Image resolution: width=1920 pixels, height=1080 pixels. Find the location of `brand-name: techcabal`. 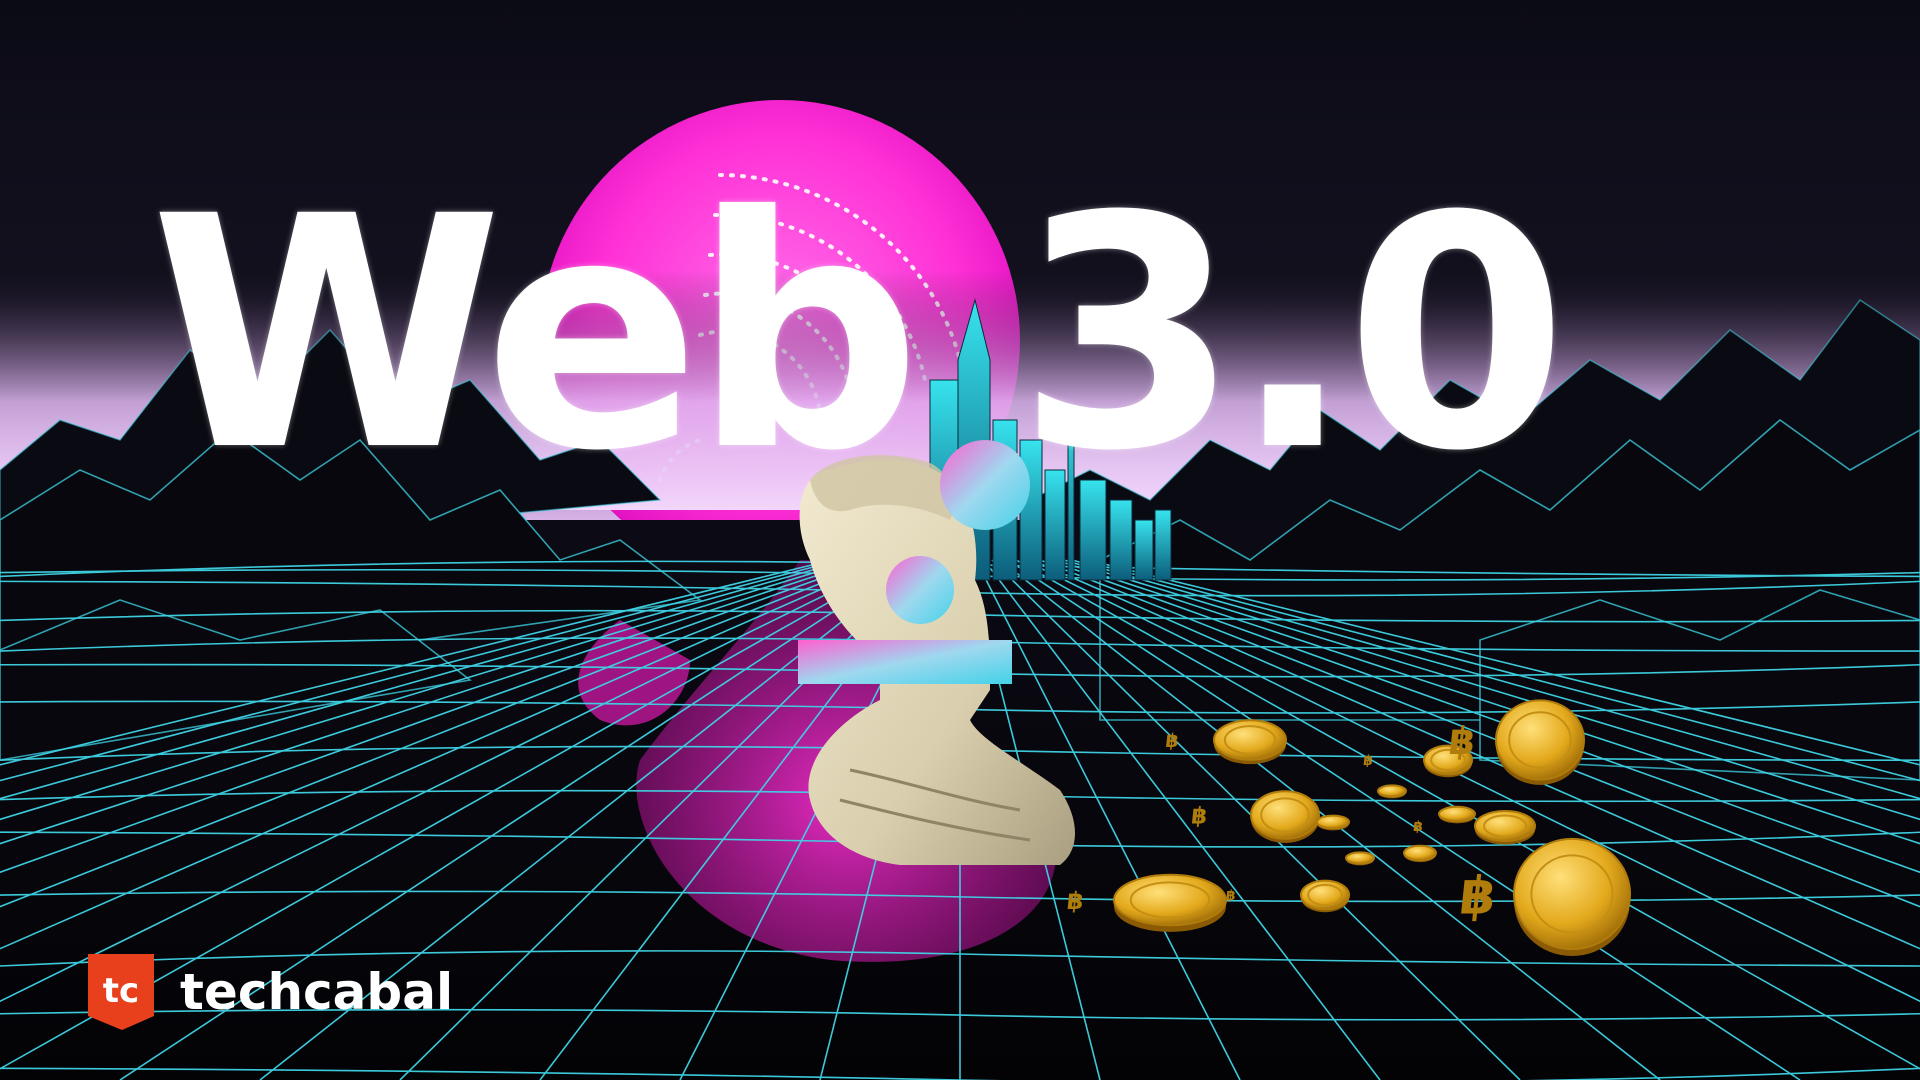

brand-name: techcabal is located at coordinates (317, 992).